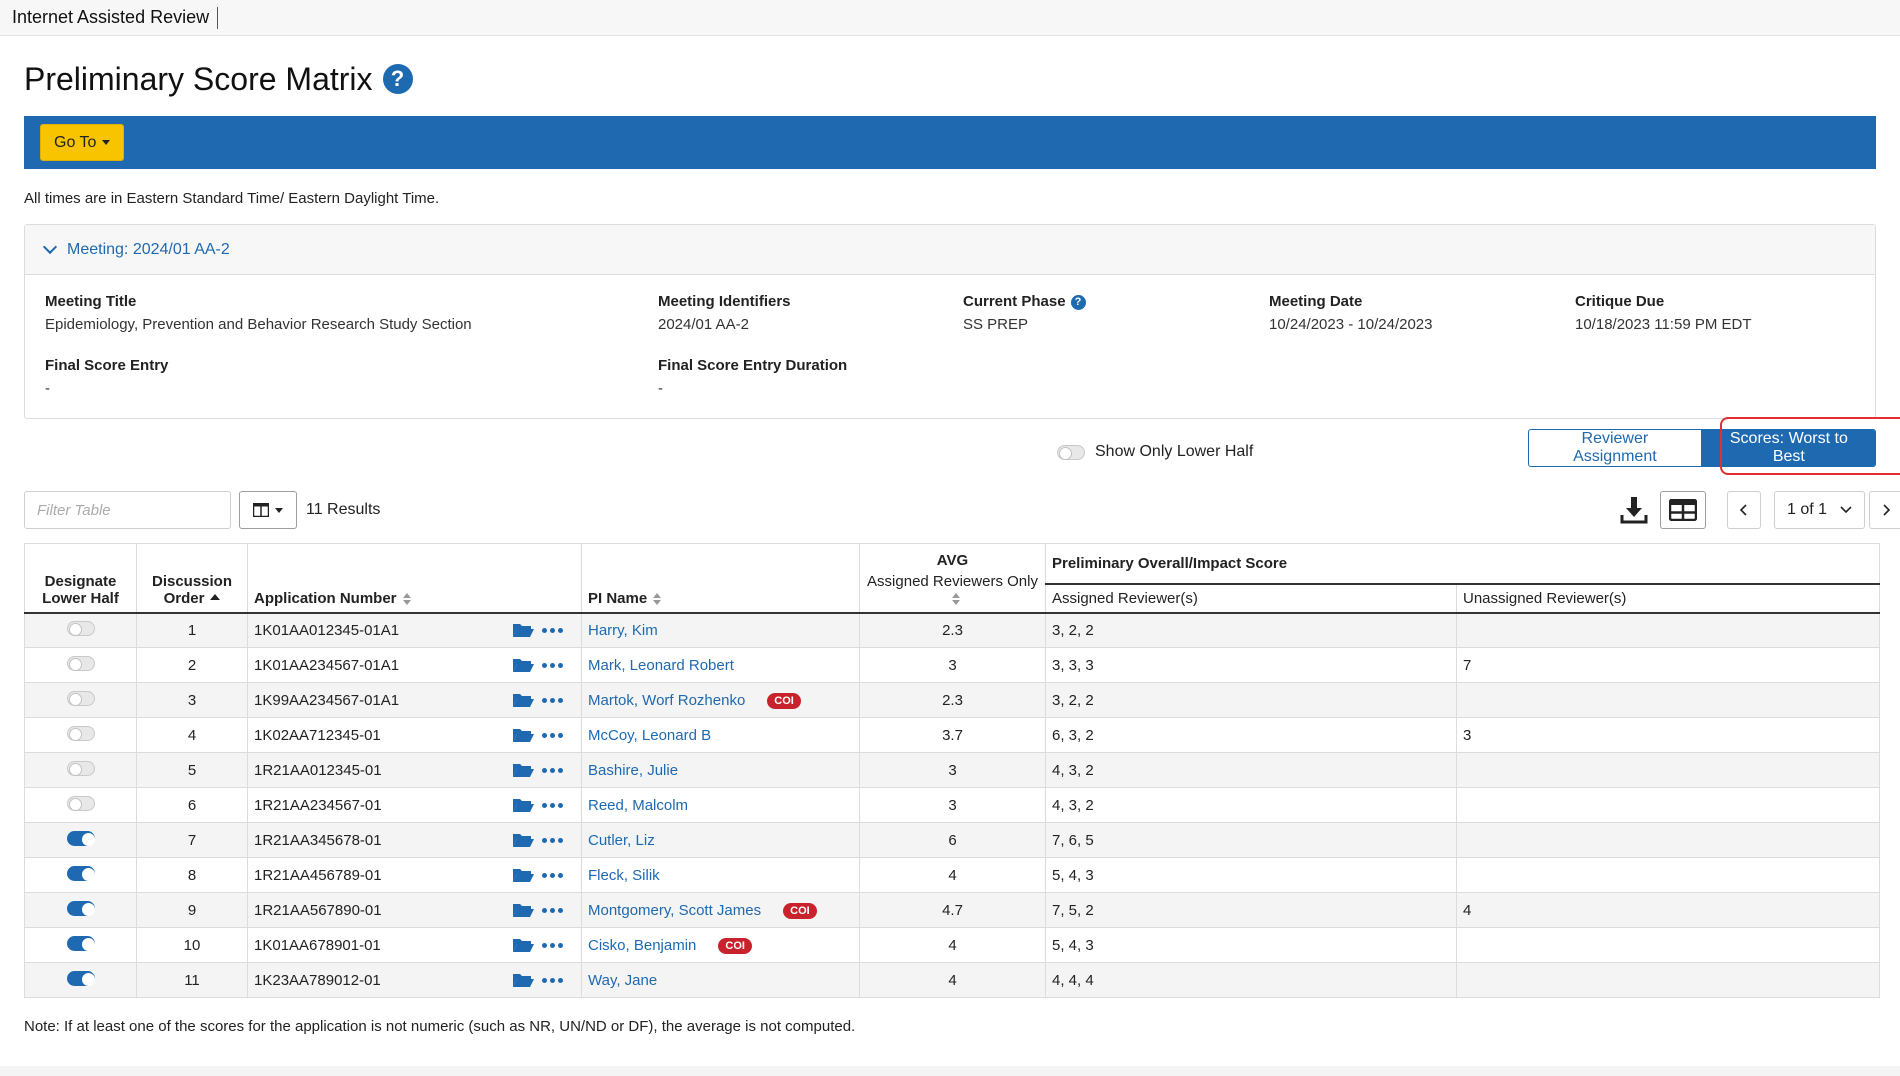  What do you see at coordinates (397, 79) in the screenshot?
I see `help-icon: ?` at bounding box center [397, 79].